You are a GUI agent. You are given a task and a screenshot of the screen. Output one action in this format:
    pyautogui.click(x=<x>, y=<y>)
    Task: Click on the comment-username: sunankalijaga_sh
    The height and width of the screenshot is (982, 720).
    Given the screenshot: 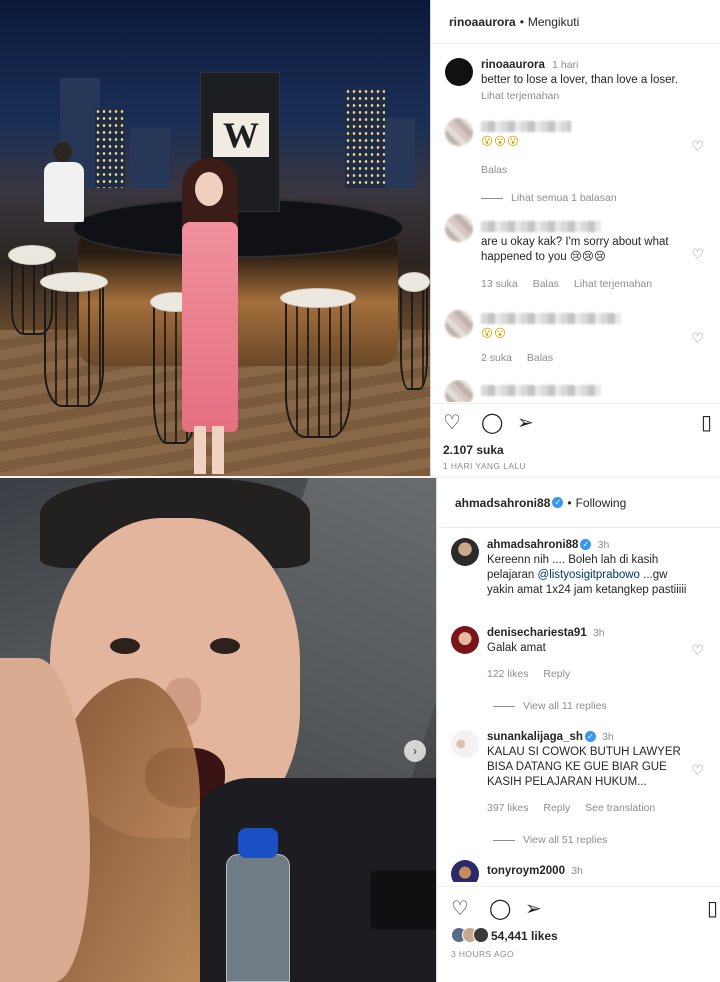 What is the action you would take?
    pyautogui.click(x=535, y=737)
    